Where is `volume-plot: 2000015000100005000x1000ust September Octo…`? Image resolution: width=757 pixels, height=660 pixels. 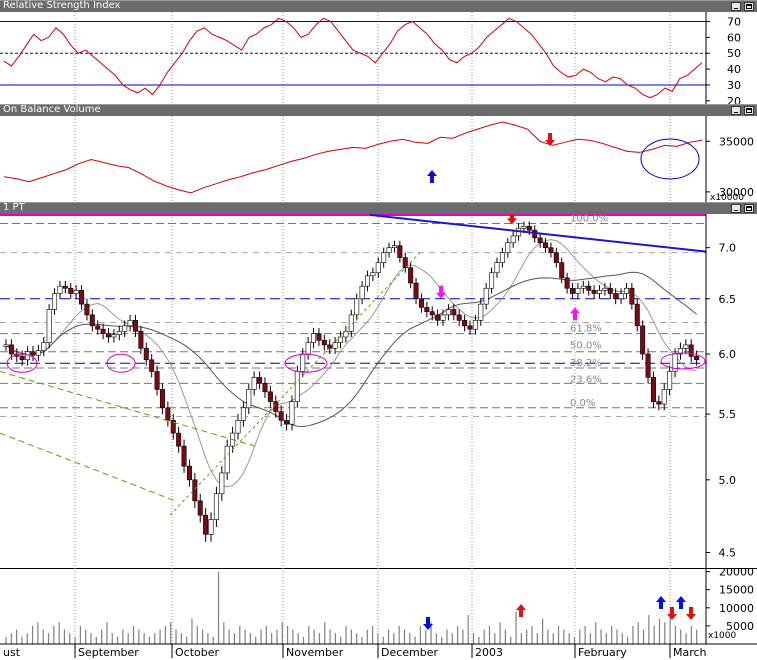 volume-plot: 2000015000100005000x1000ust September Octo… is located at coordinates (378, 613).